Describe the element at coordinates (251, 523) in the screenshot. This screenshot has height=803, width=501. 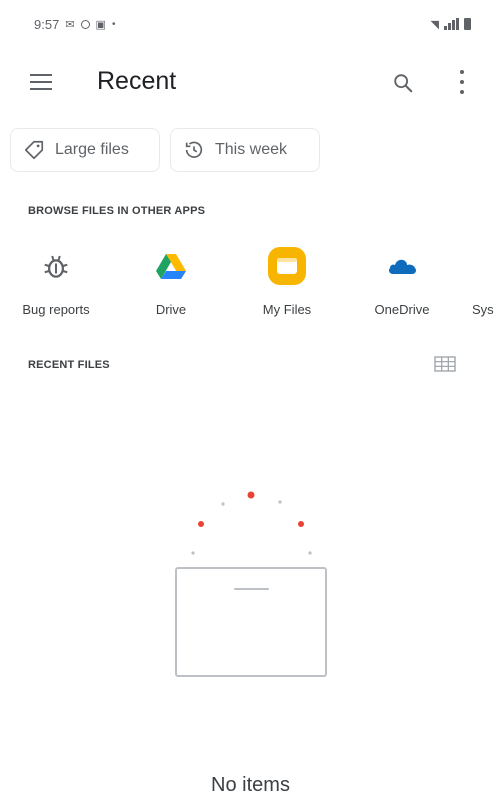
I see `sparkle-decoration` at that location.